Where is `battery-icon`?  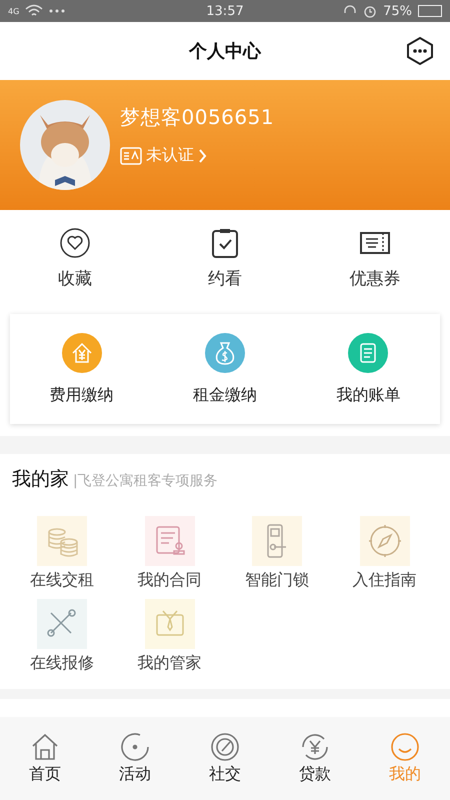 battery-icon is located at coordinates (430, 11).